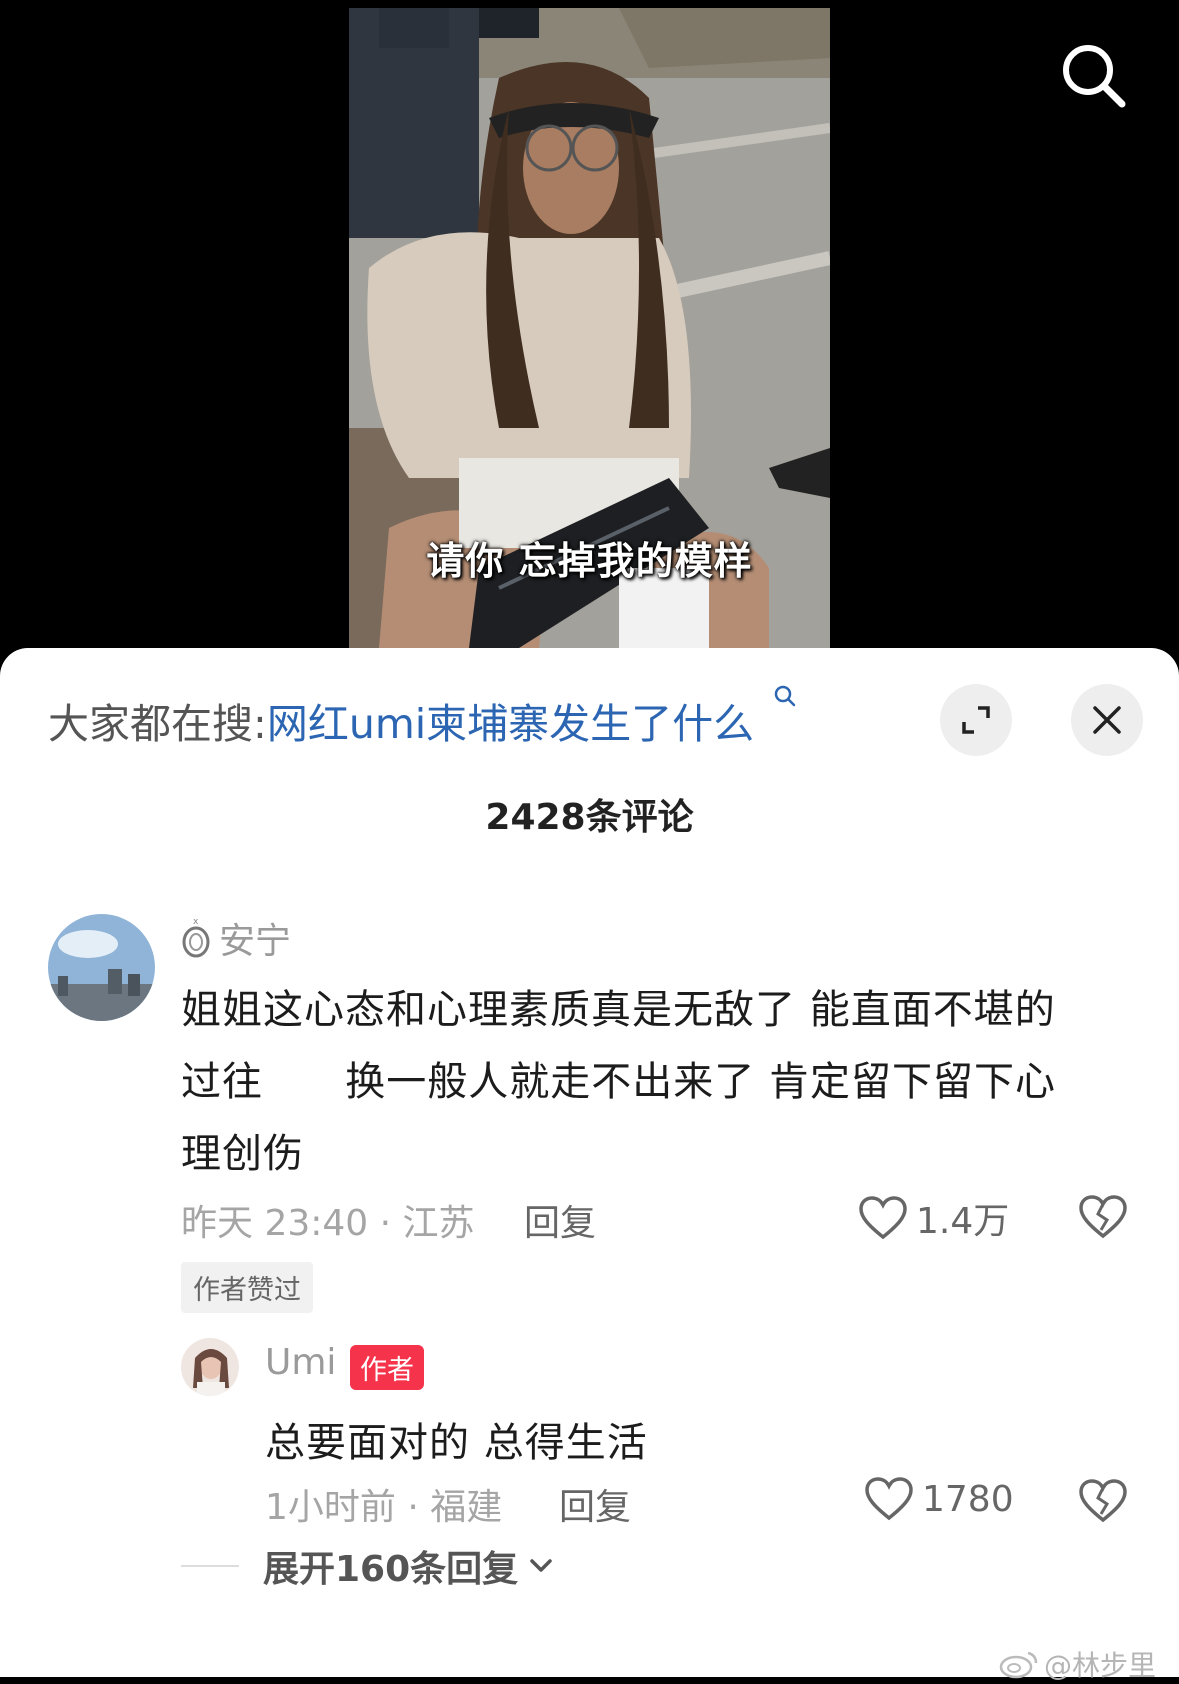  I want to click on avatar, so click(101, 967).